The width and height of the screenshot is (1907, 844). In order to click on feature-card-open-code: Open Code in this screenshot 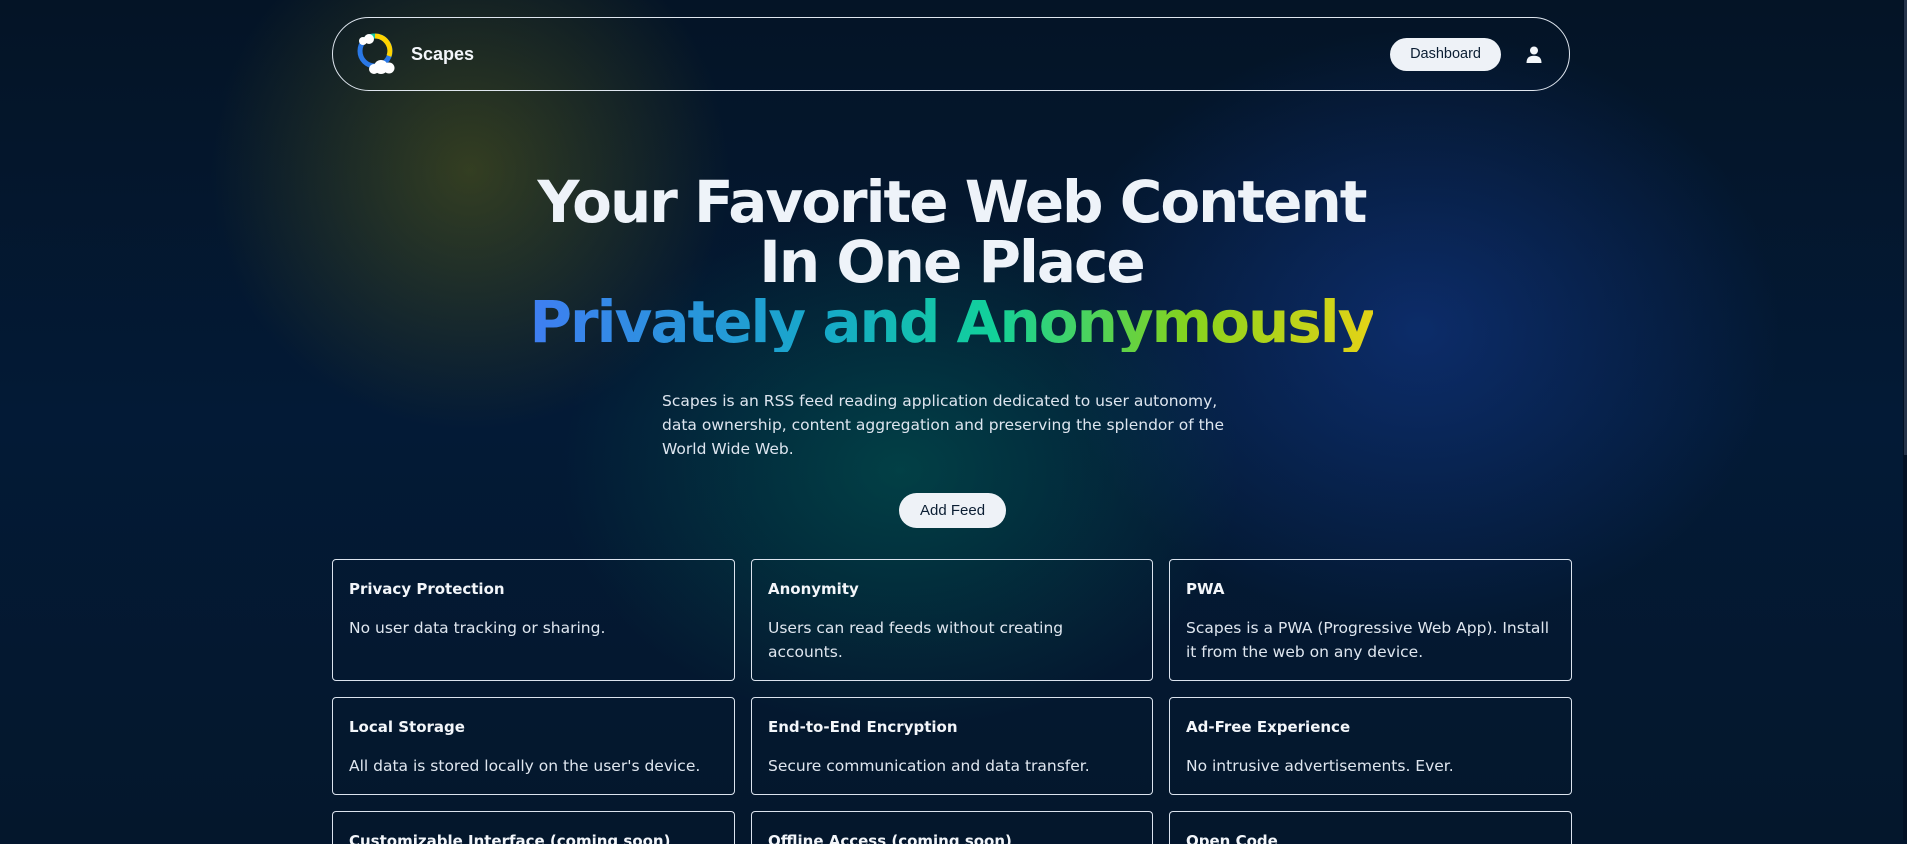, I will do `click(1370, 827)`.